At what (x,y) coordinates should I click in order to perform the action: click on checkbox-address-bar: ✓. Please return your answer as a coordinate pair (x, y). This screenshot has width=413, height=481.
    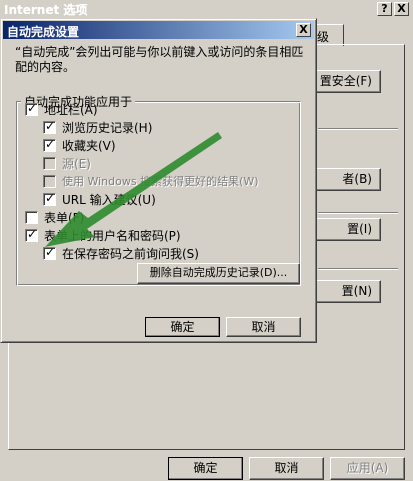
    Looking at the image, I should click on (31, 108).